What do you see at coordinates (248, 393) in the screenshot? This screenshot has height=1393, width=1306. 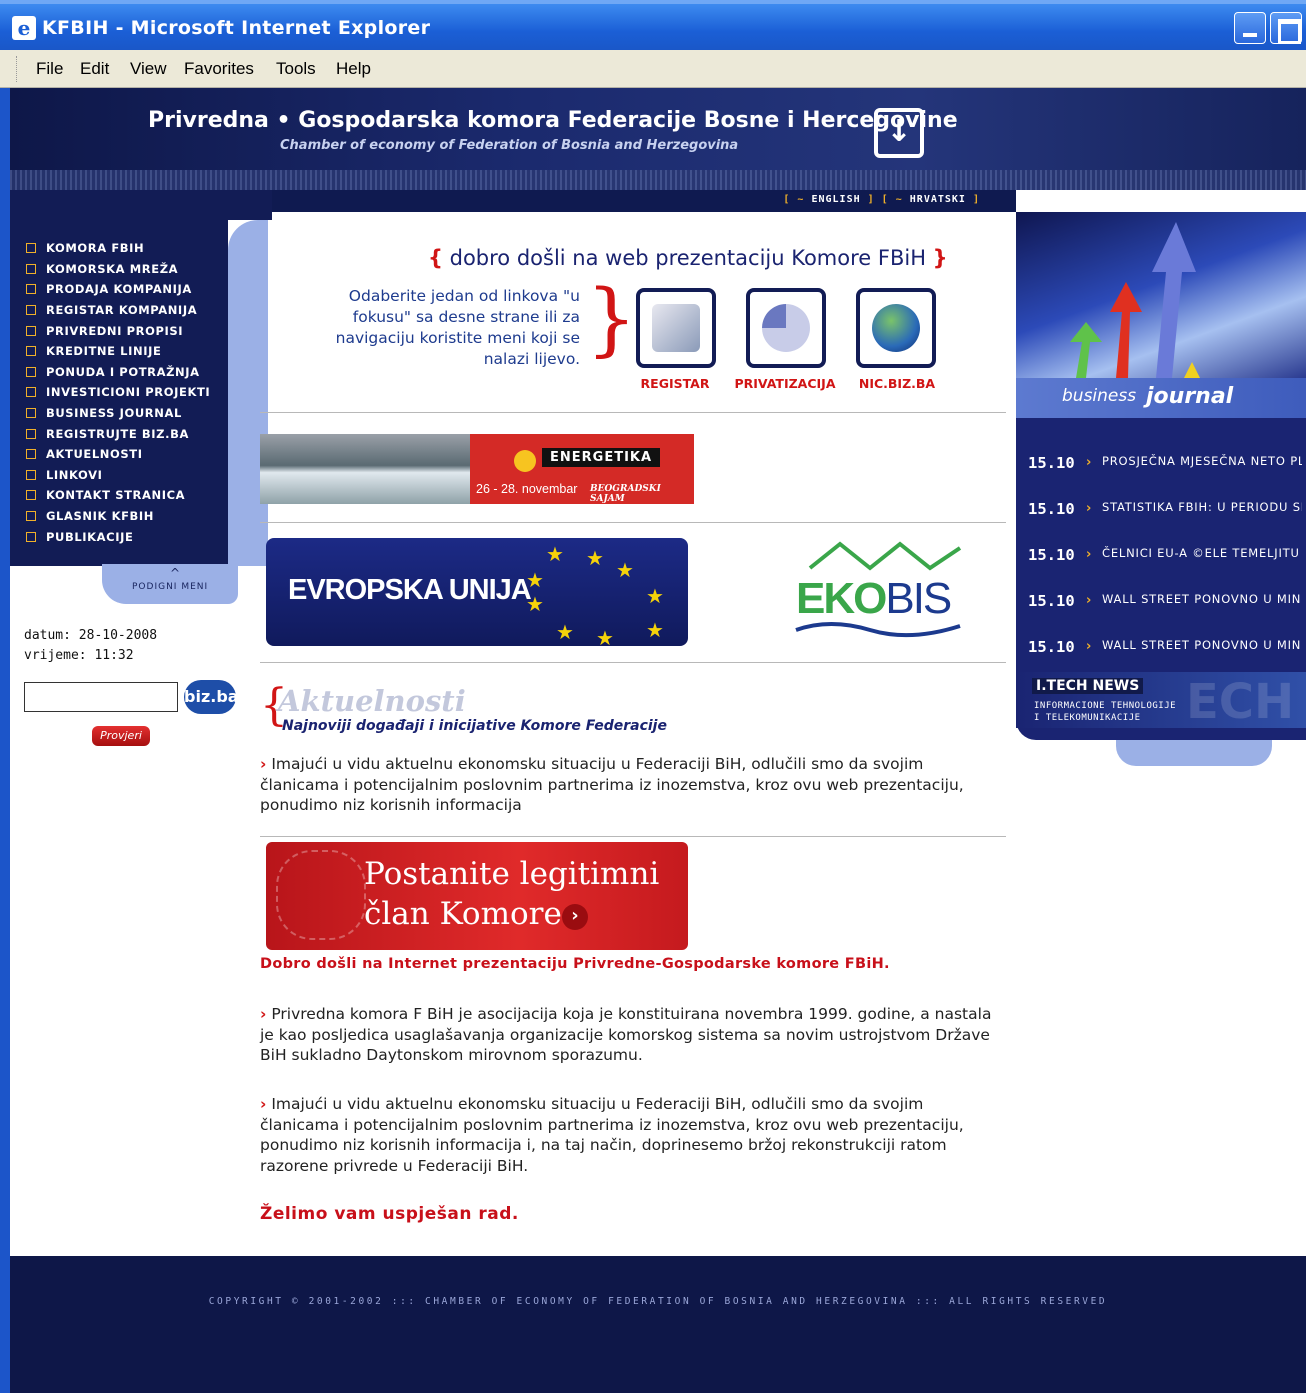 I see `nav-edge` at bounding box center [248, 393].